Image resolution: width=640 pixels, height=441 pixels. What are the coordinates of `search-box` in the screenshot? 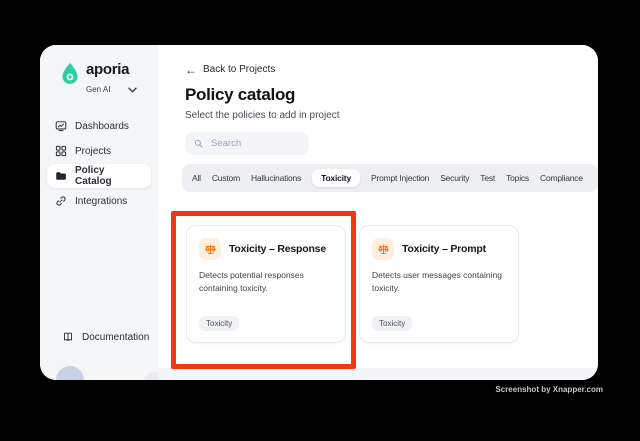 It's located at (247, 143).